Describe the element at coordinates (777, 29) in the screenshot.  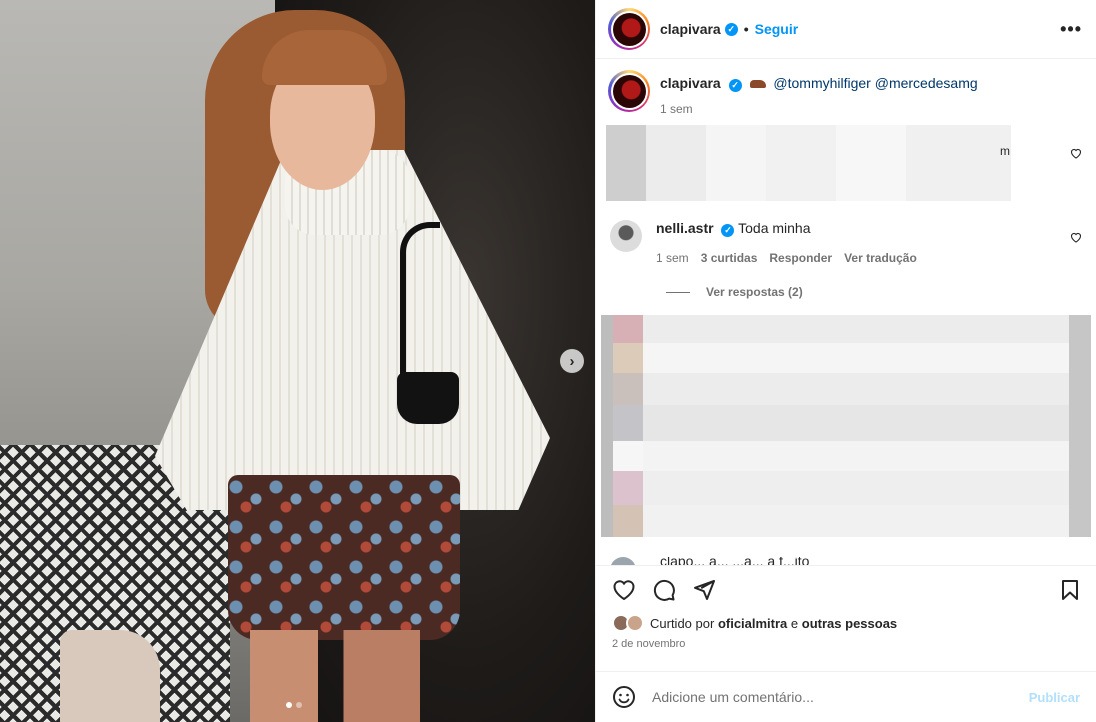
I see `follow-button: Seguir` at that location.